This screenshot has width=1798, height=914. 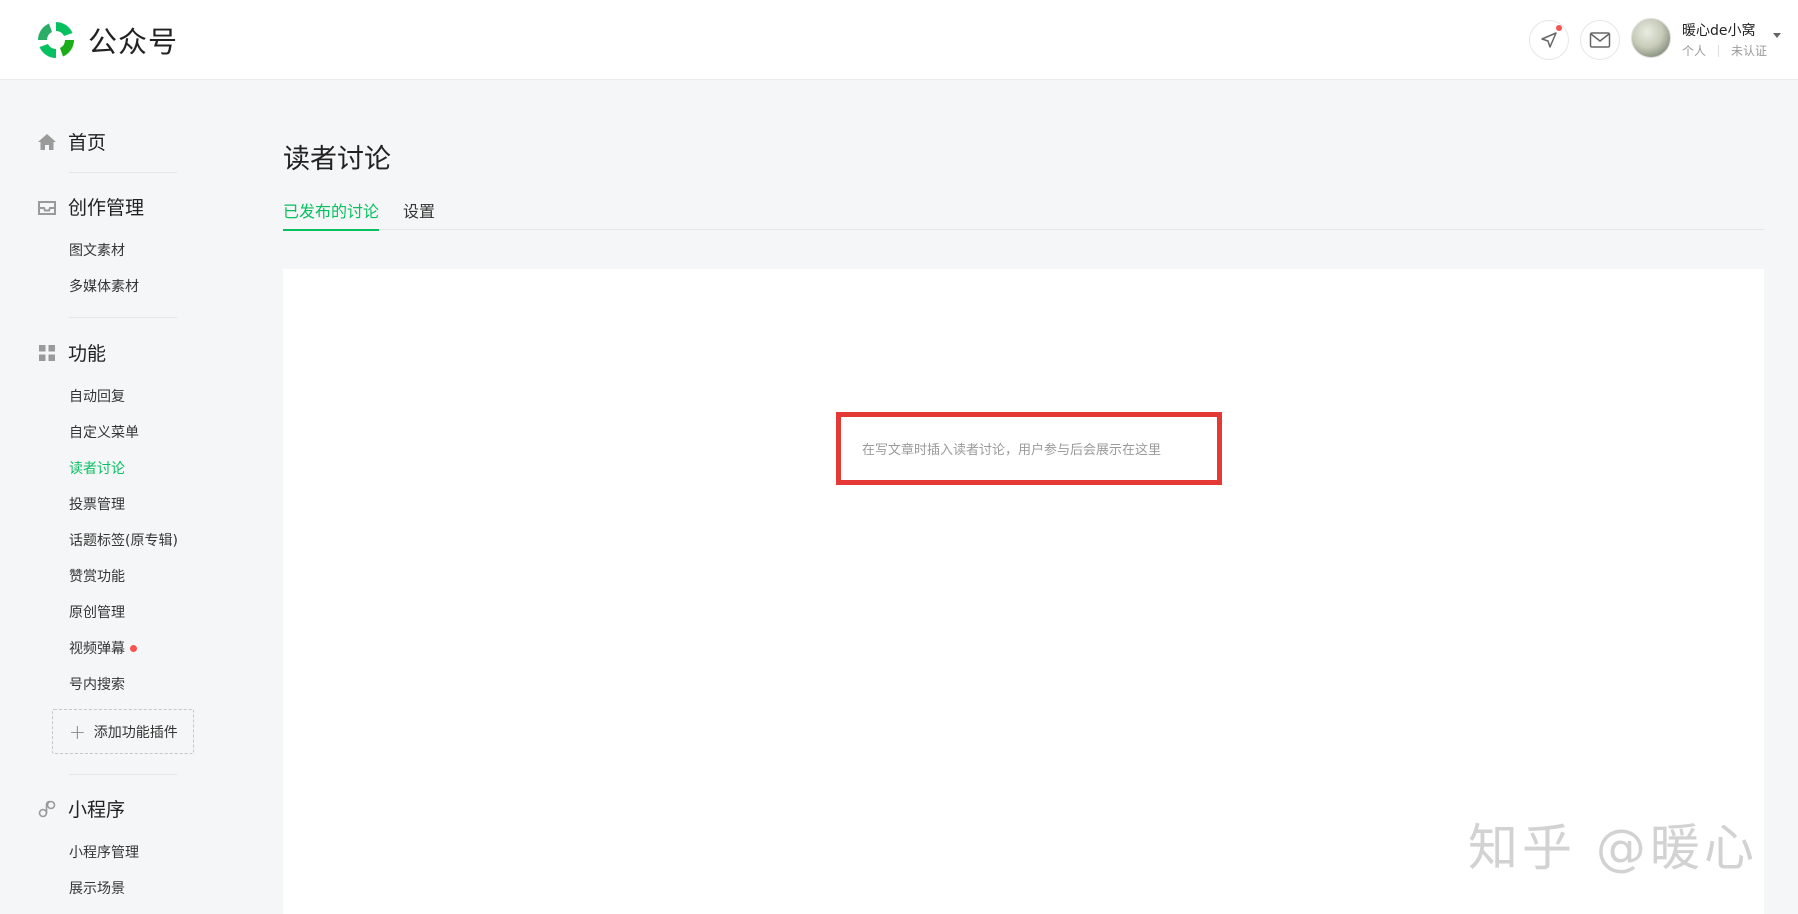 I want to click on empty-state-highlight: 在写文章时插入读者讨论，用户参与后会展示在这里, so click(x=1029, y=448).